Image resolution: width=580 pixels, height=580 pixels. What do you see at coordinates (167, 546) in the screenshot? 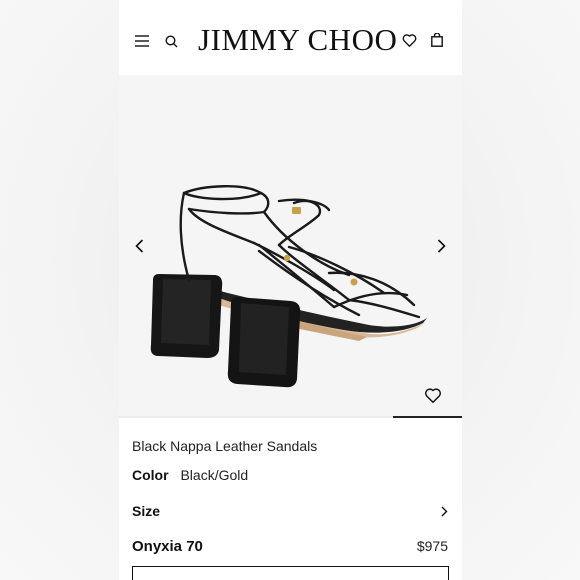
I see `style-name: Onyxia 70` at bounding box center [167, 546].